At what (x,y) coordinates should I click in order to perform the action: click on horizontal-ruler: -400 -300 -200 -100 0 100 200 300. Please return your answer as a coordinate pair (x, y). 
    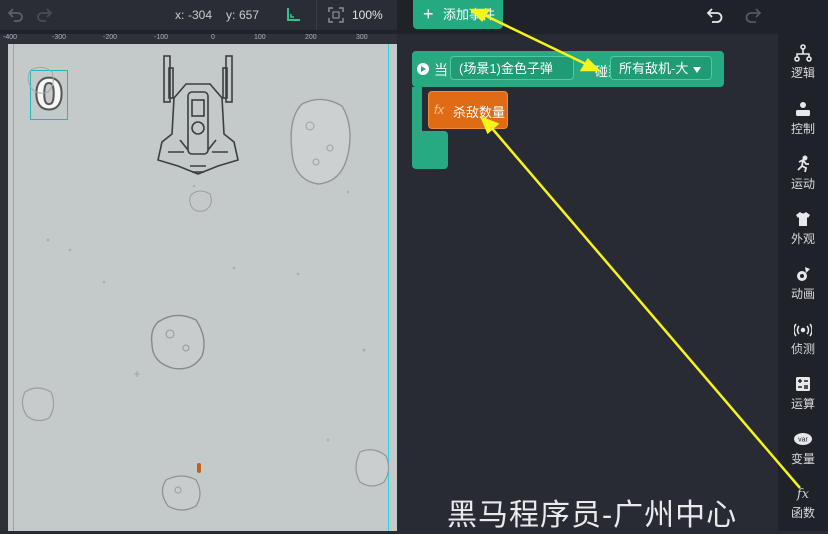
    Looking at the image, I should click on (198, 39).